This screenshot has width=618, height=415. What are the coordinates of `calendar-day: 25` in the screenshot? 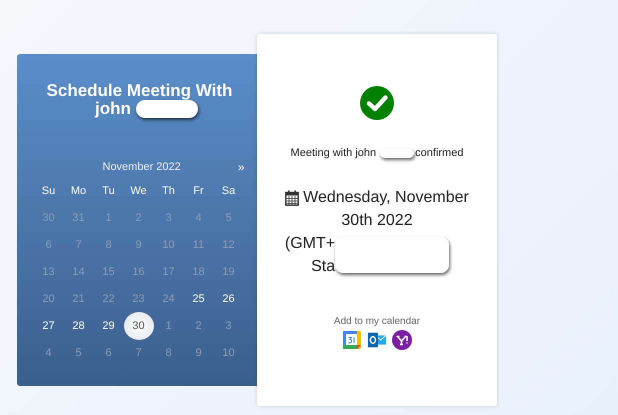 It's located at (199, 298).